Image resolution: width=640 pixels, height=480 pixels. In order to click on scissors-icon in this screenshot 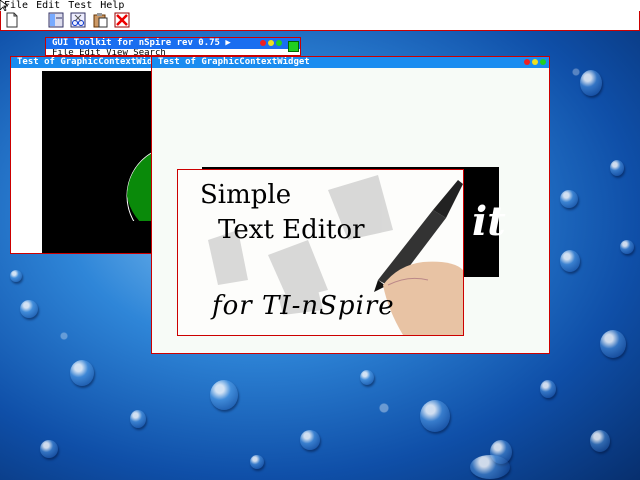, I will do `click(78, 20)`.